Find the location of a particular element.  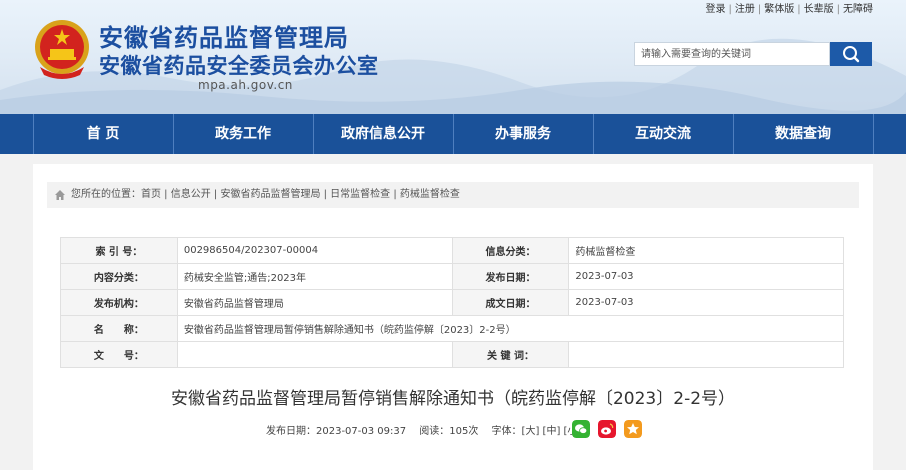

doc-number-value is located at coordinates (314, 354).